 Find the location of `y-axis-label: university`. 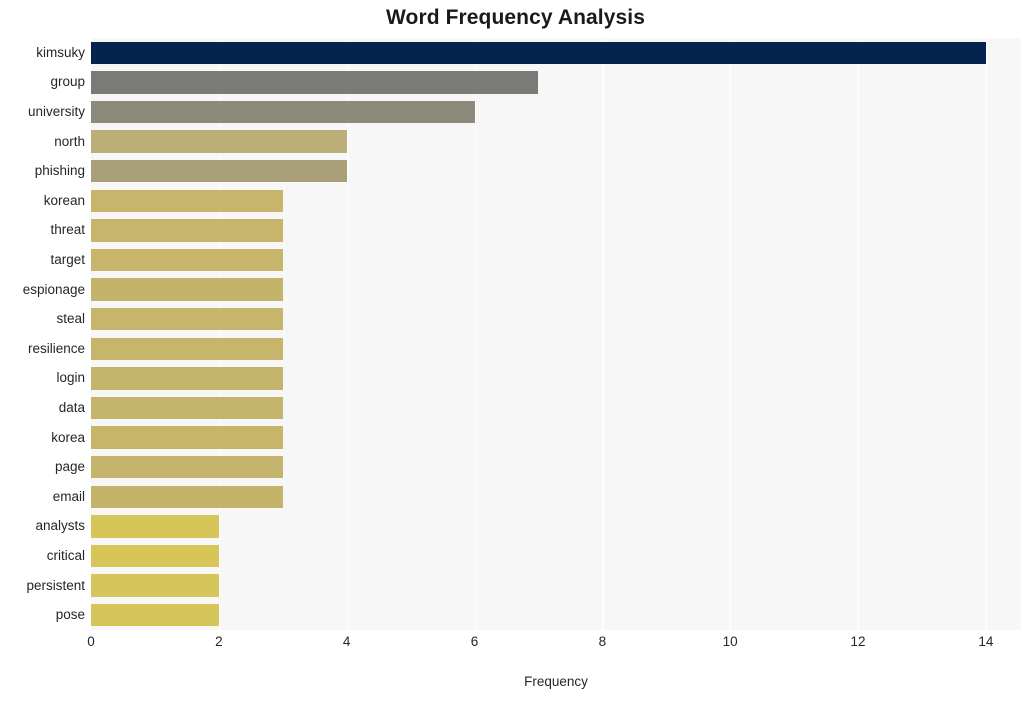

y-axis-label: university is located at coordinates (56, 111).